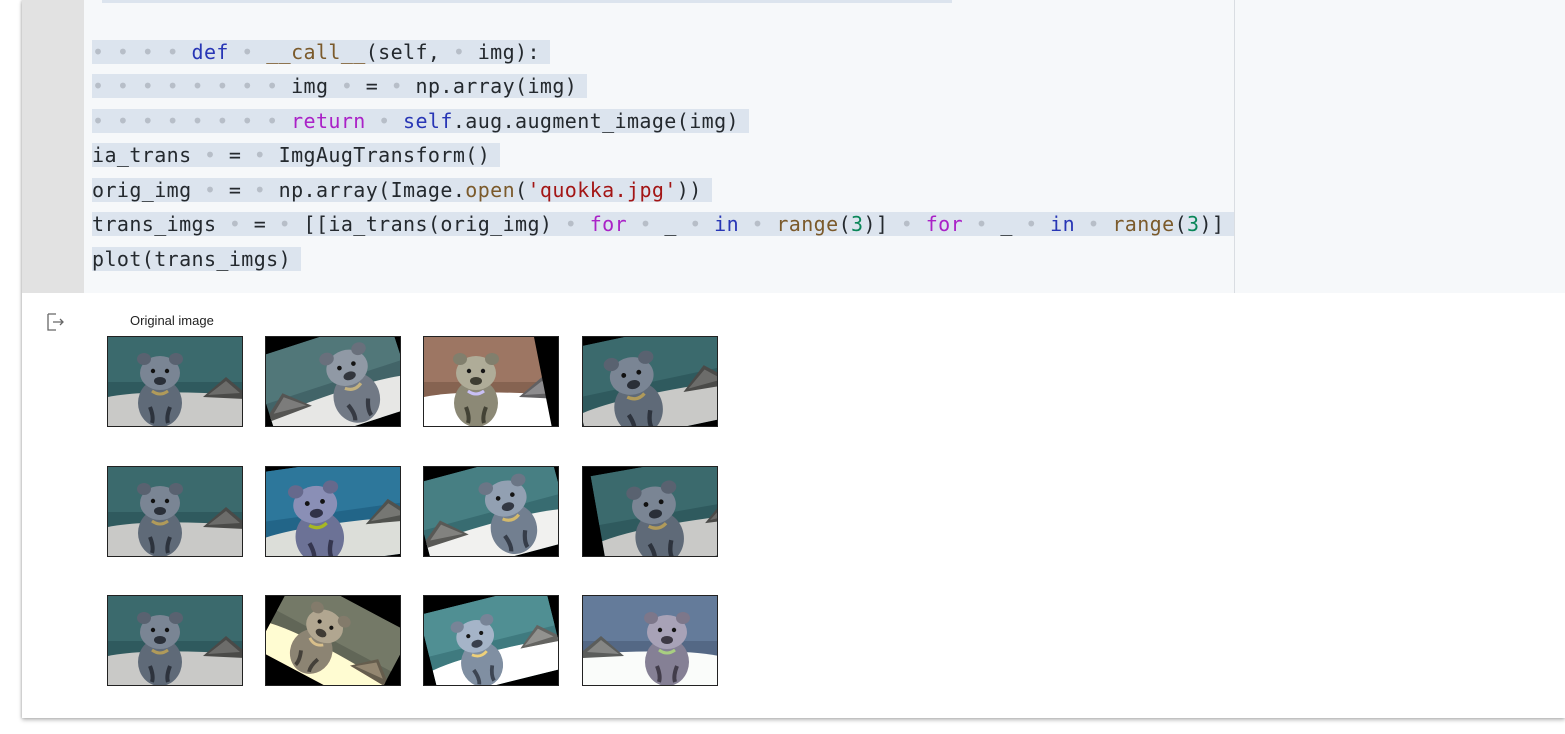  I want to click on code-line-5: ia_trans • = • ImgAugTransform(), so click(663, 155).